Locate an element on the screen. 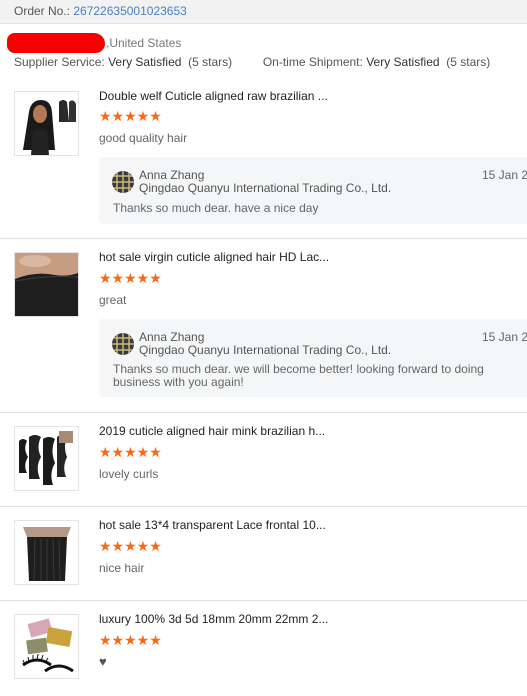 Image resolution: width=527 pixels, height=696 pixels. supplier-service-stars: (5 stars) is located at coordinates (210, 62).